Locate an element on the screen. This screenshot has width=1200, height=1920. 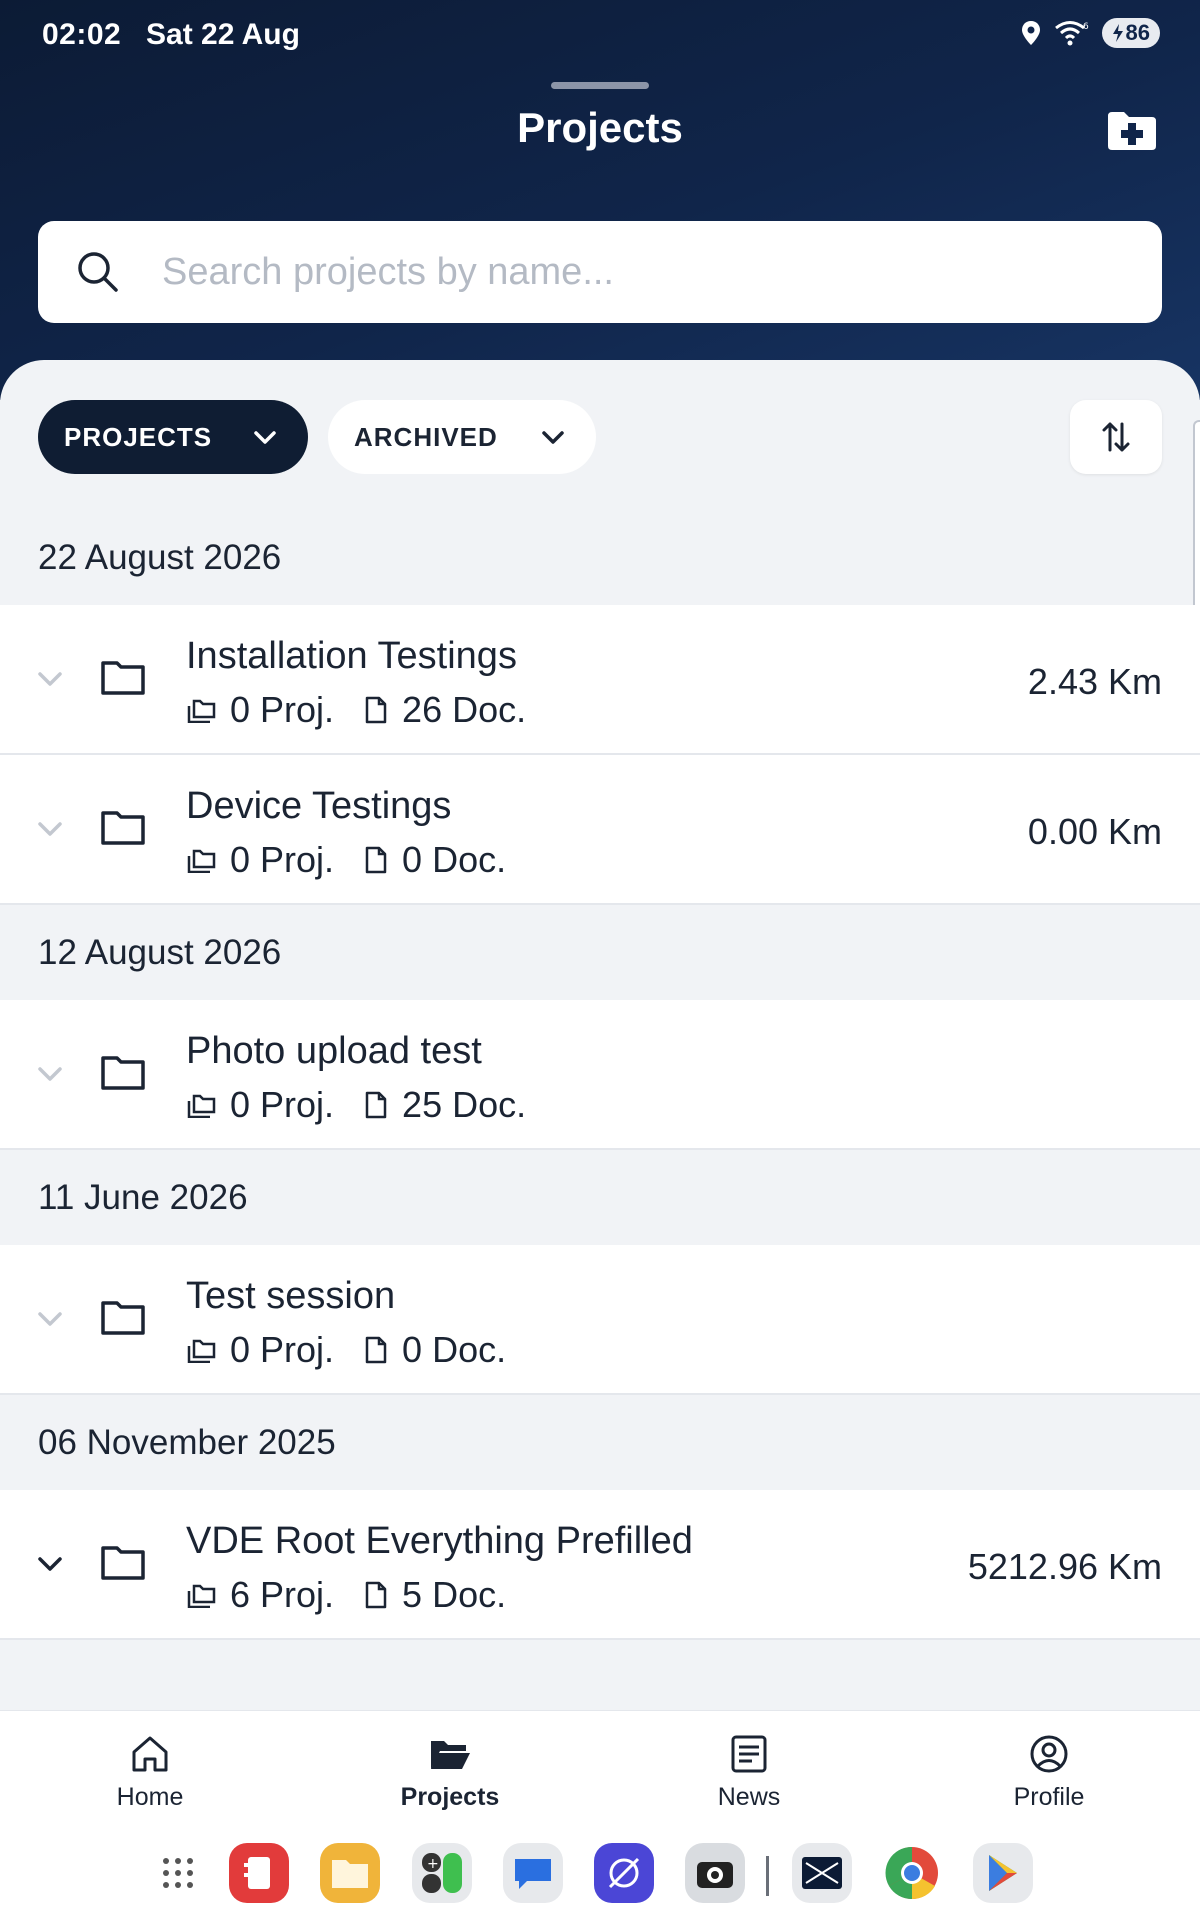
document-count: 5 Doc. is located at coordinates (454, 1594).